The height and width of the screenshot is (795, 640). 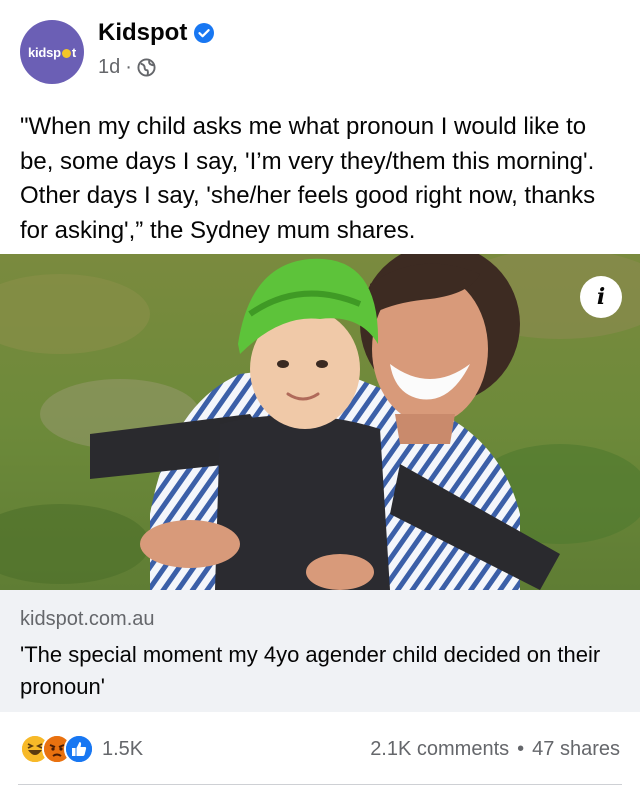 What do you see at coordinates (87, 619) in the screenshot?
I see `link-domain: kidspot.com.au` at bounding box center [87, 619].